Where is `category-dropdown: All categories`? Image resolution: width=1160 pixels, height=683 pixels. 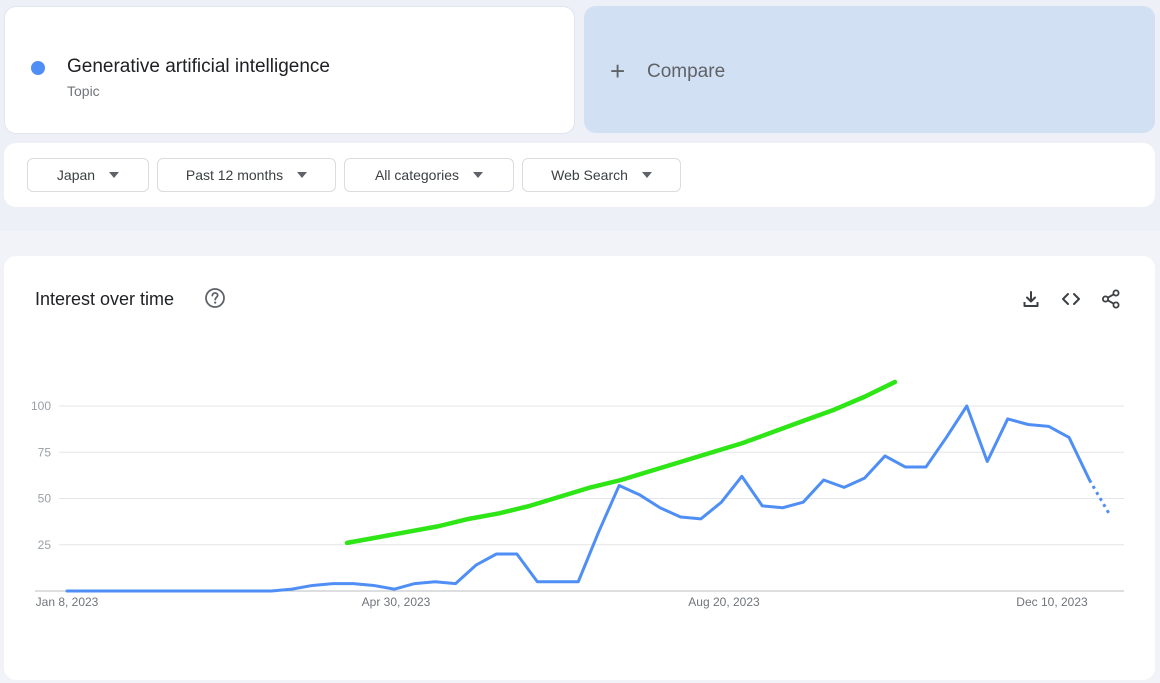 category-dropdown: All categories is located at coordinates (429, 175).